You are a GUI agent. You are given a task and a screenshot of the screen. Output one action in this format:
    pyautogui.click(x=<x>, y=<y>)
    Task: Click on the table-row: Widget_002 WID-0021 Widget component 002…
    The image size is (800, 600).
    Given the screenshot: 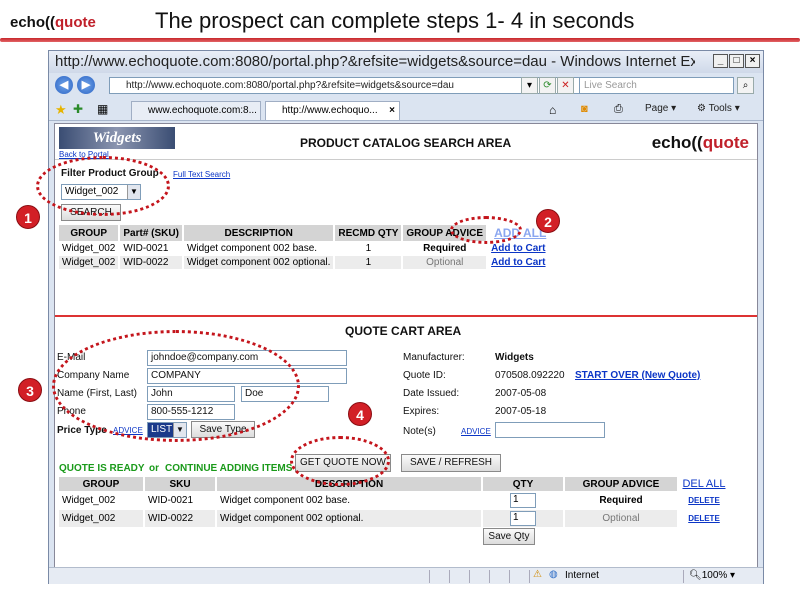 What is the action you would take?
    pyautogui.click(x=304, y=248)
    